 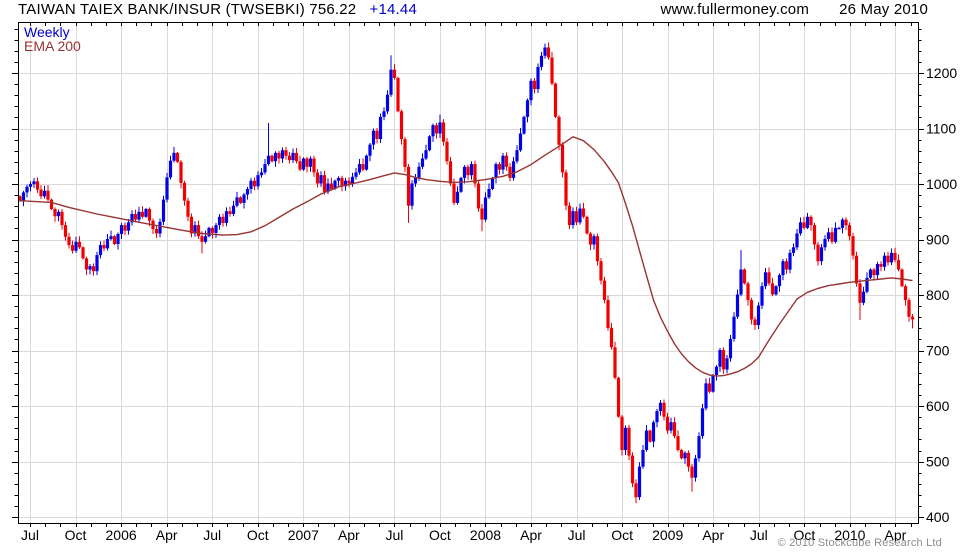 I want to click on y-tick-label: 700, so click(x=938, y=351).